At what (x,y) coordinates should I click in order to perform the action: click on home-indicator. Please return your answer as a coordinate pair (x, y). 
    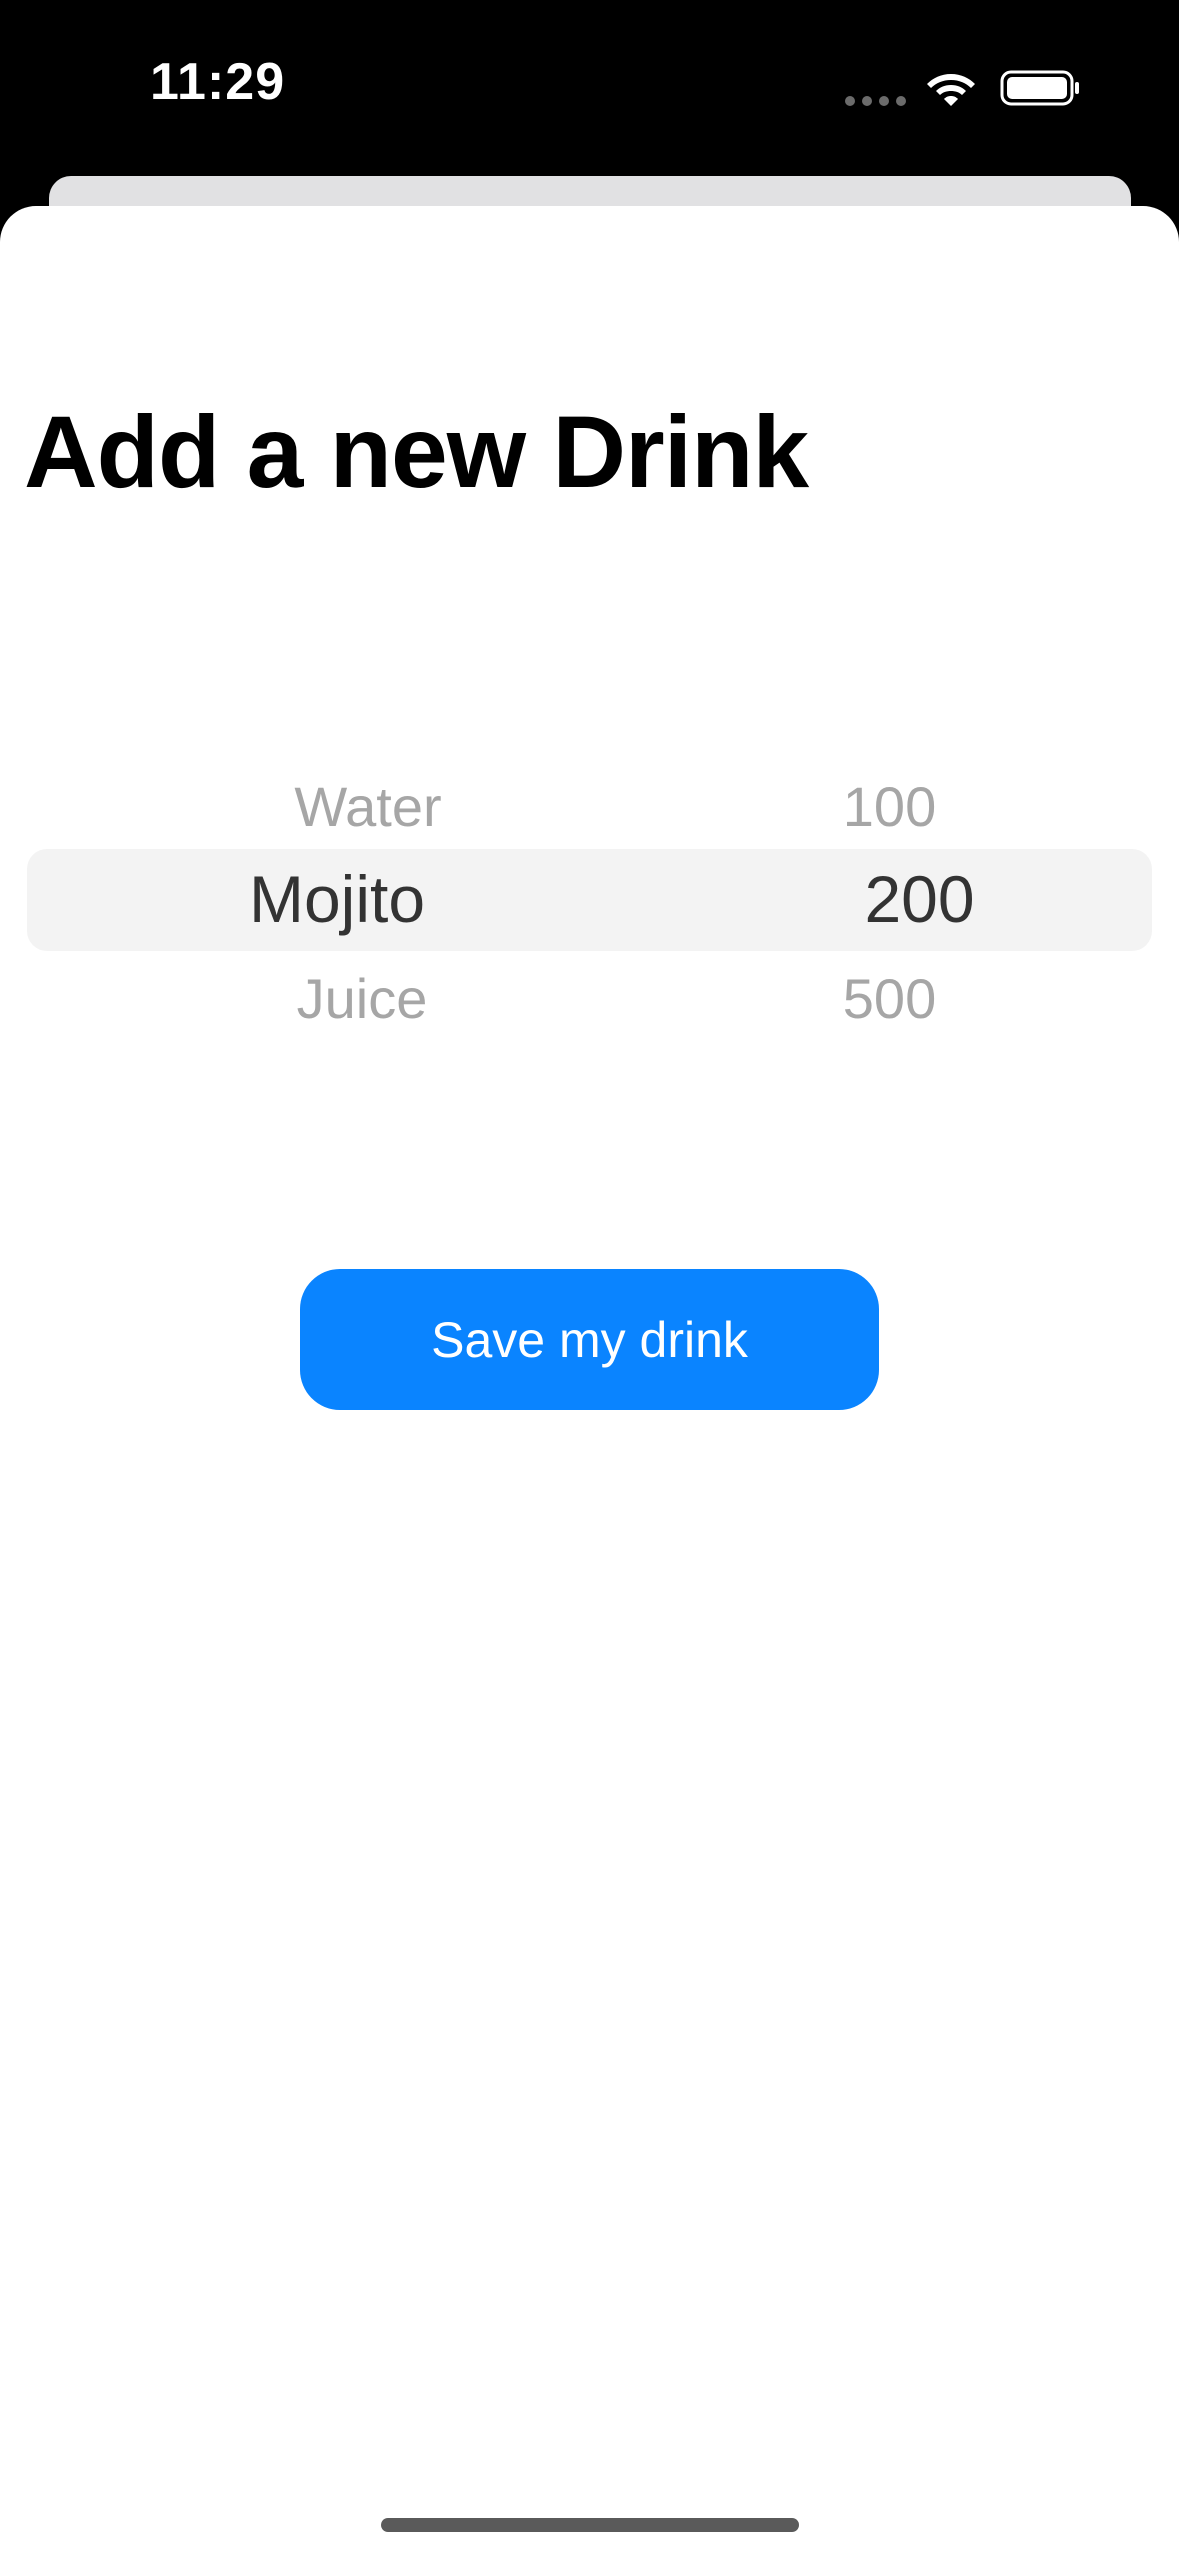
    Looking at the image, I should click on (590, 2525).